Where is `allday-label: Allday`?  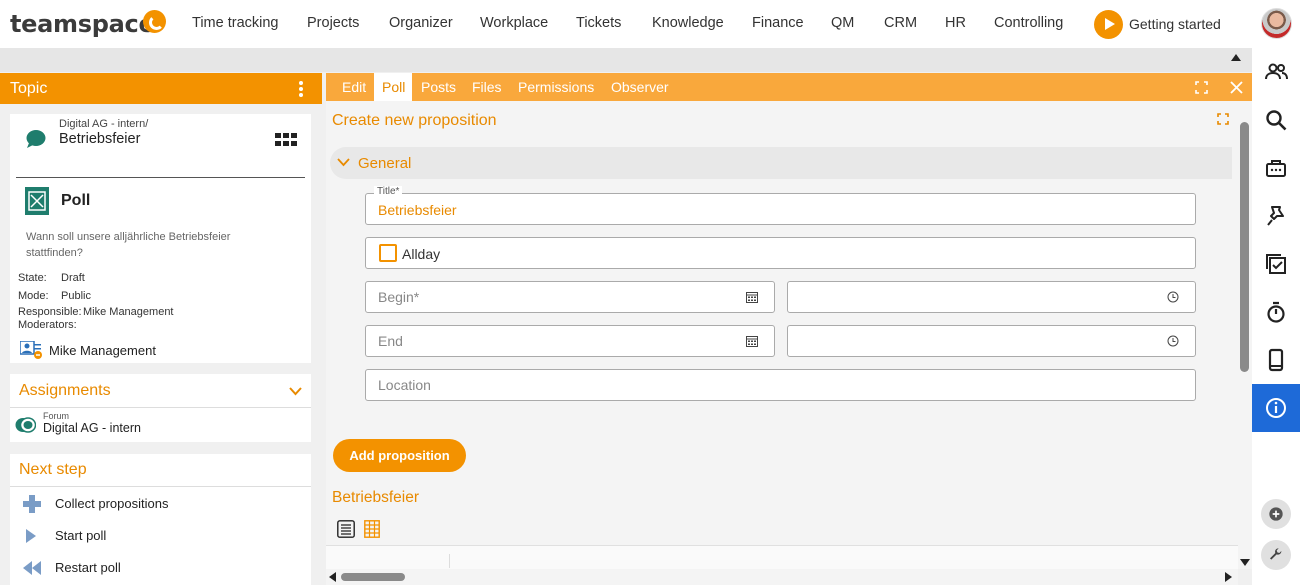 allday-label: Allday is located at coordinates (421, 254).